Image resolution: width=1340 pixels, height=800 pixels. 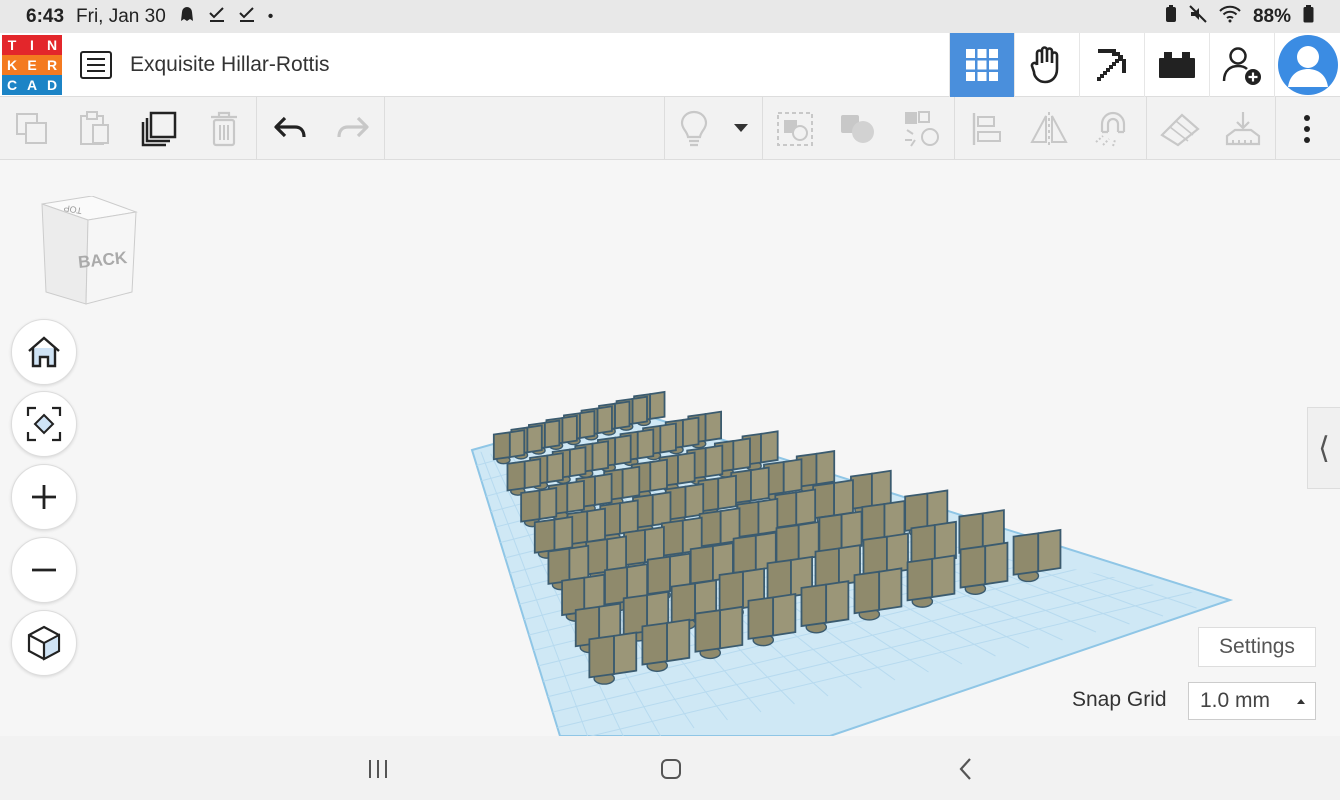 What do you see at coordinates (1110, 128) in the screenshot?
I see `magnet-icon` at bounding box center [1110, 128].